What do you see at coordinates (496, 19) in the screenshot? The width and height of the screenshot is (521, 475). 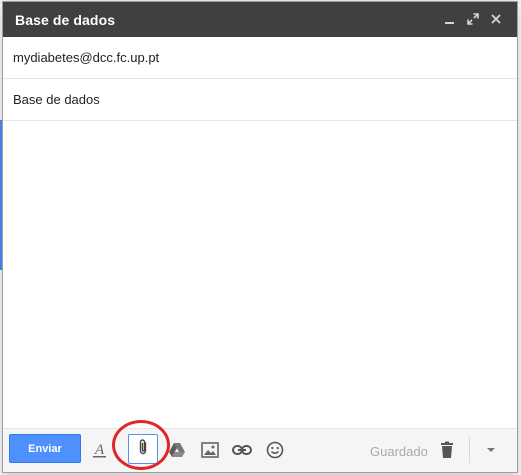 I see `close-icon` at bounding box center [496, 19].